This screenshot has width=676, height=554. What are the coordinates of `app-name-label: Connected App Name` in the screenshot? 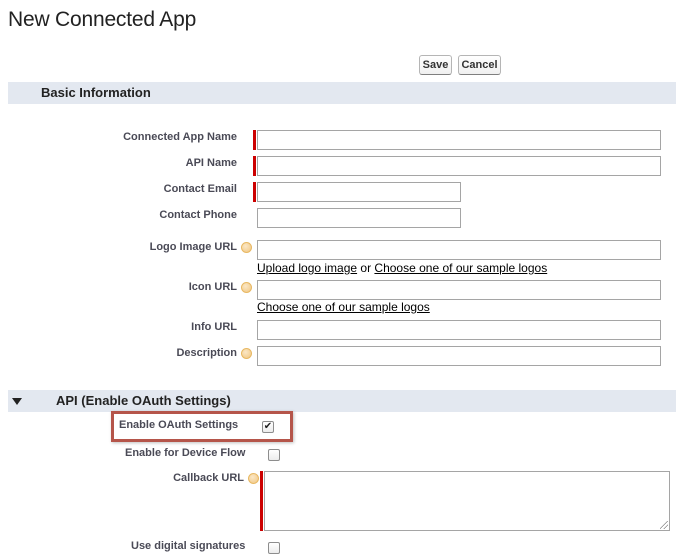 It's located at (180, 137).